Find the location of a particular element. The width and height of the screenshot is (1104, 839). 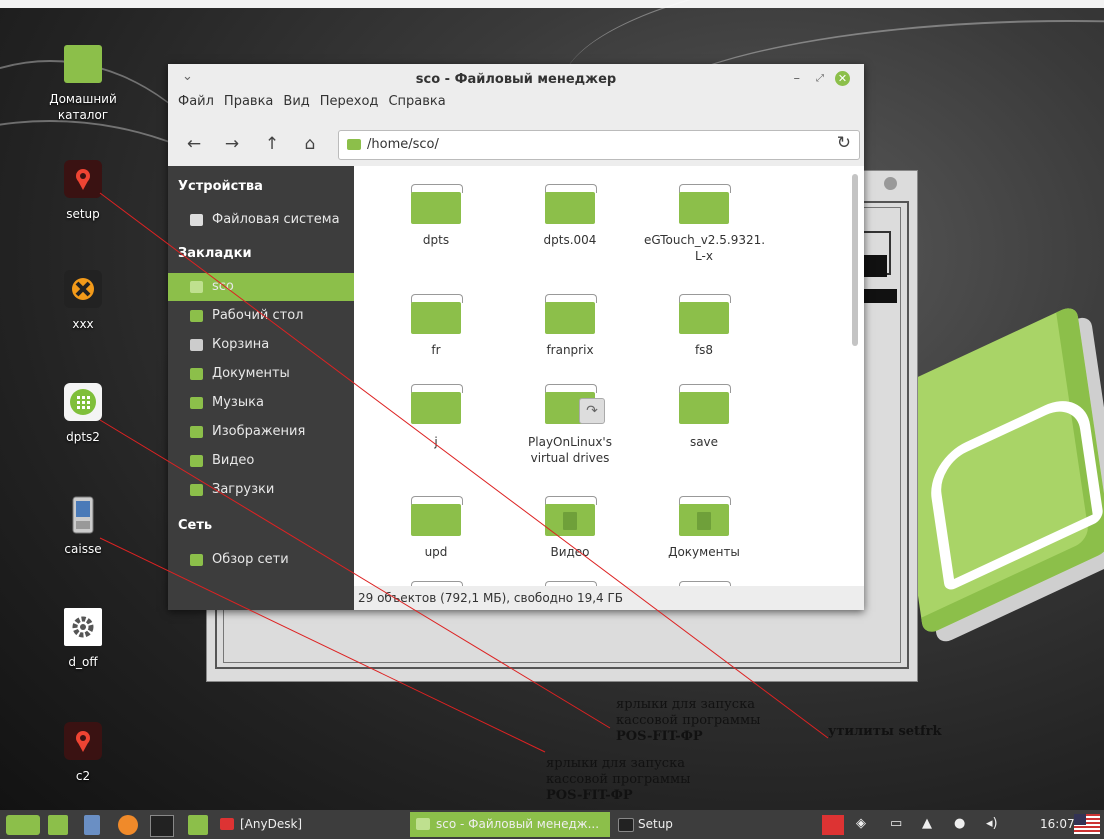

notifications-icon: ▲ is located at coordinates (927, 823).